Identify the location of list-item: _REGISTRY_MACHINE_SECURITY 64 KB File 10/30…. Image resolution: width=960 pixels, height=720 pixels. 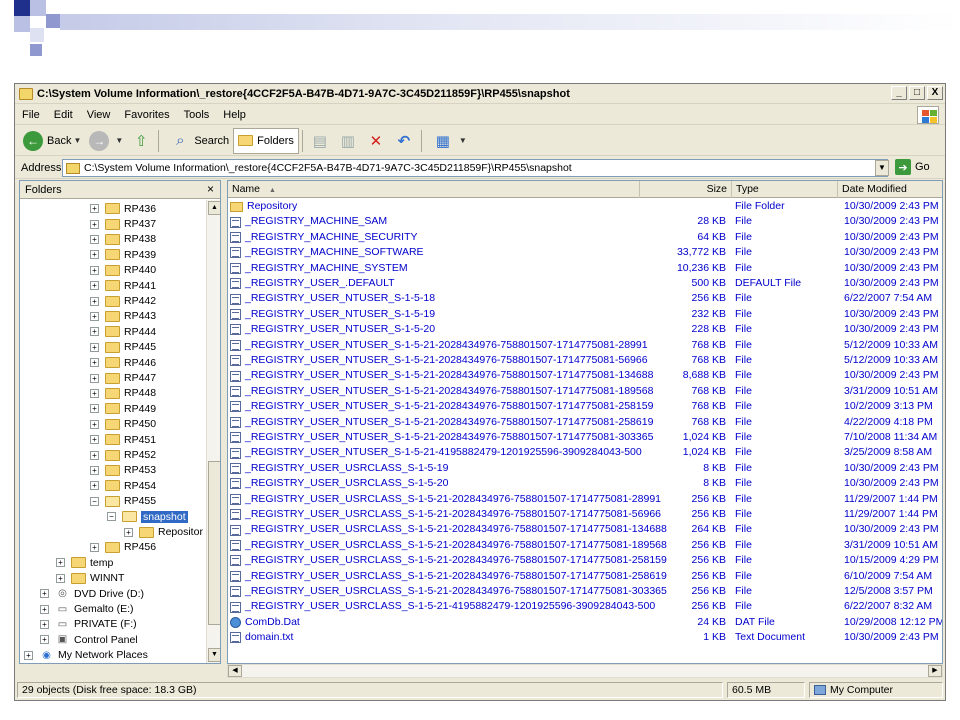
(585, 237).